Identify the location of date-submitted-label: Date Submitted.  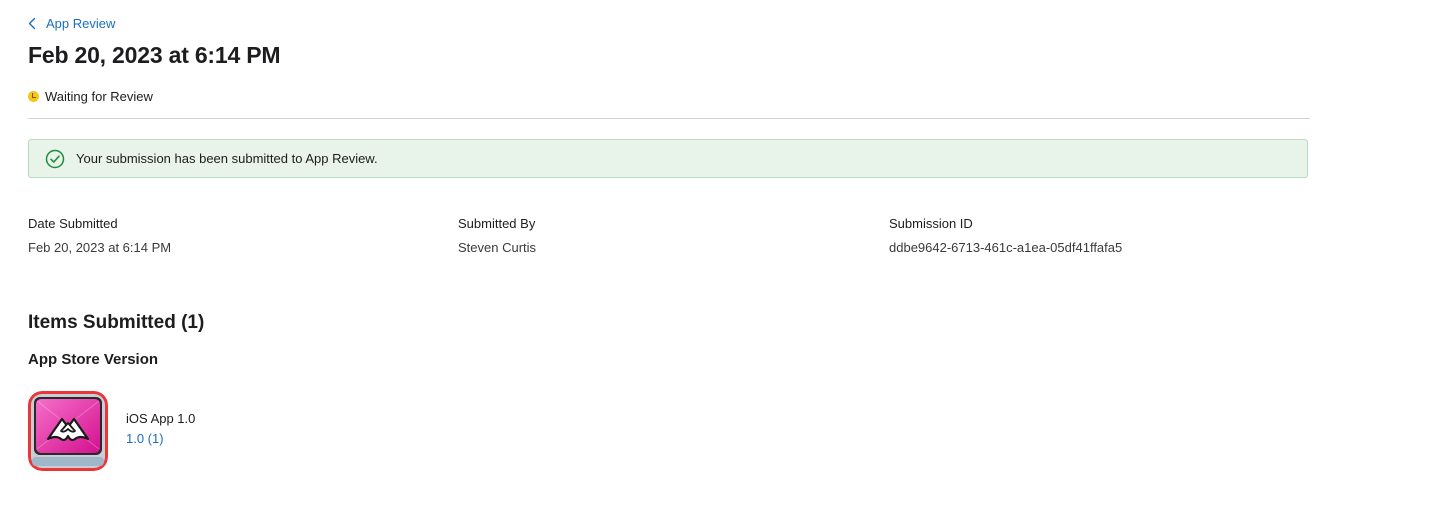
(73, 223).